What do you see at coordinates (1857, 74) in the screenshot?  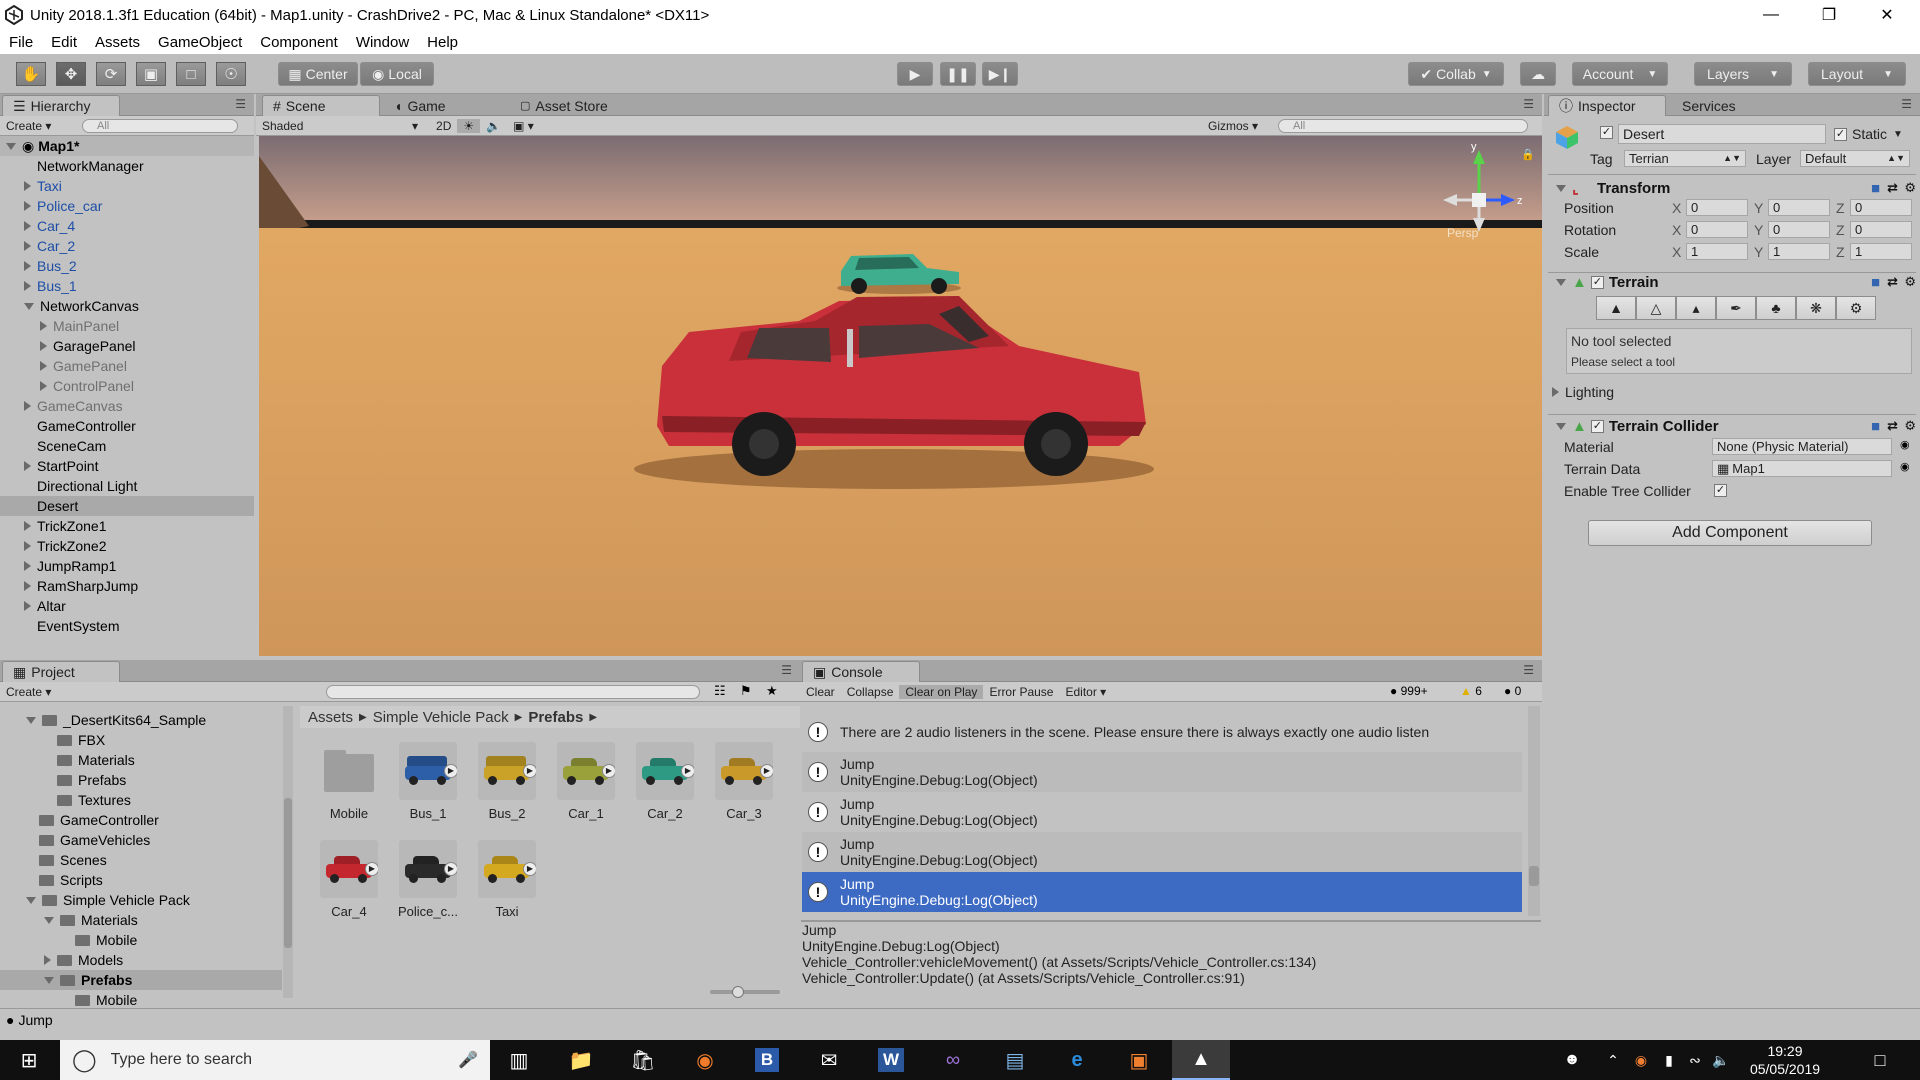 I see `layout-dropdown: Layout ▼` at bounding box center [1857, 74].